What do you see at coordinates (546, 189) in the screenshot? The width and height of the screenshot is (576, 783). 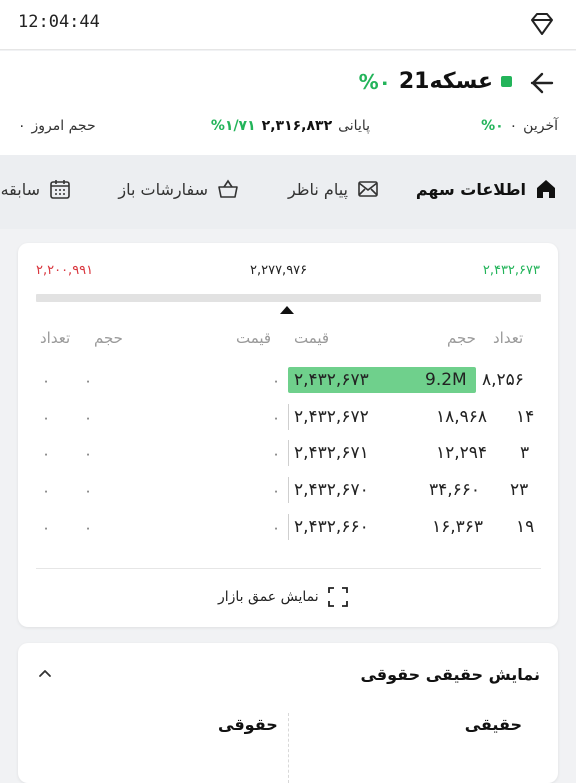 I see `home-icon` at bounding box center [546, 189].